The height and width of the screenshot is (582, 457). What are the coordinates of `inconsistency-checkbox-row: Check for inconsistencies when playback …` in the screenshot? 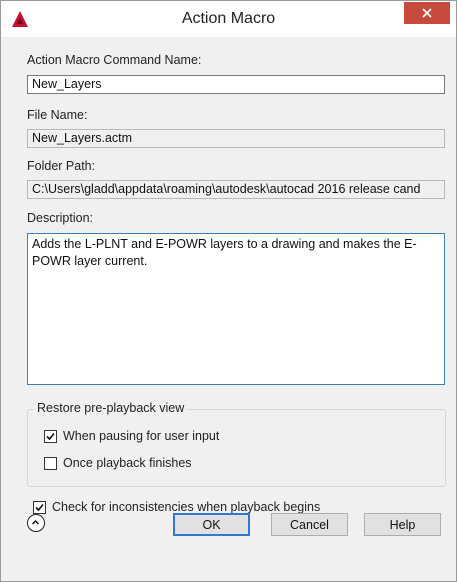 It's located at (176, 507).